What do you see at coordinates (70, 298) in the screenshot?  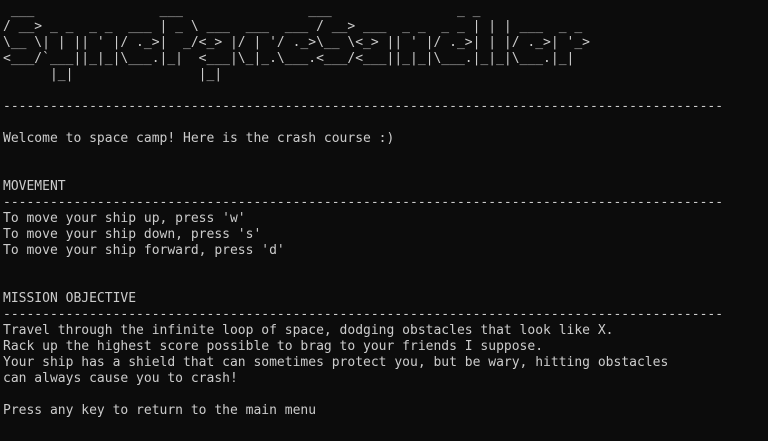 I see `mission-heading: MISSION OBJECTIVE` at bounding box center [70, 298].